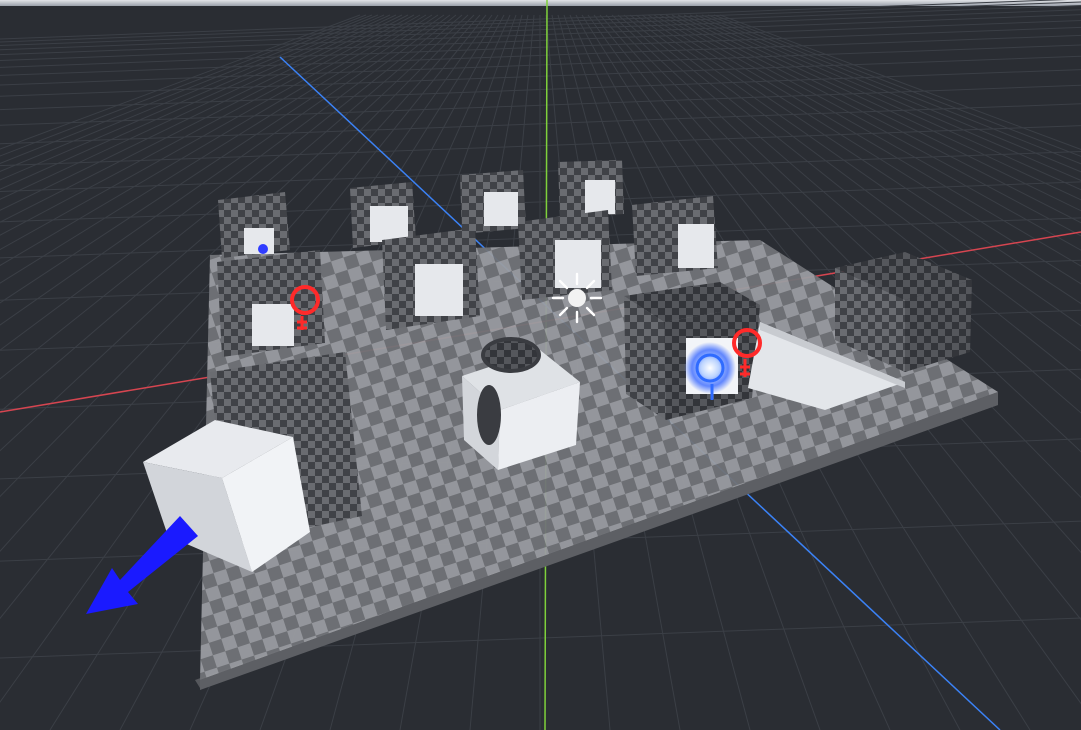 This screenshot has width=1081, height=730. What do you see at coordinates (142, 565) in the screenshot?
I see `spotlight-direction-arrow-icon` at bounding box center [142, 565].